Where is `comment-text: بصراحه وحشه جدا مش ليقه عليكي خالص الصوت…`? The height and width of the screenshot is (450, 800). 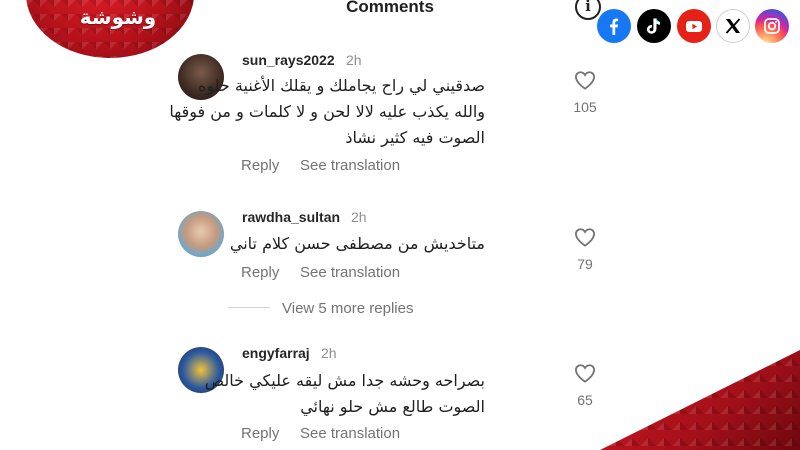 comment-text: بصراحه وحشه جدا مش ليقه عليكي خالص الصوت… is located at coordinates (344, 393).